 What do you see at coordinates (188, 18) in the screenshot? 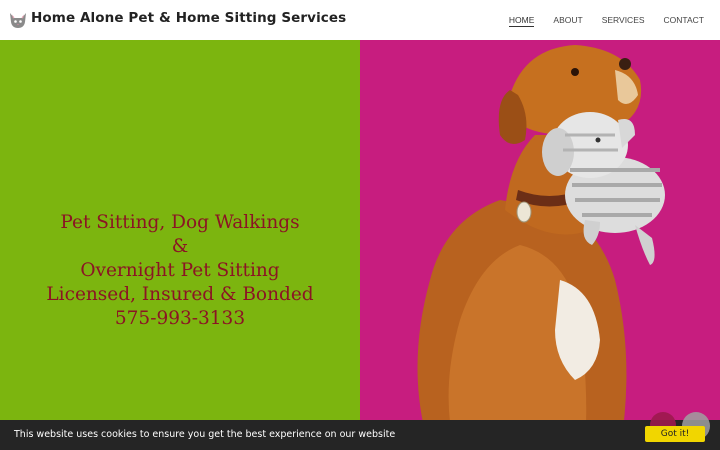
I see `site-title: Home Alone Pet & Home Sitting Services` at bounding box center [188, 18].